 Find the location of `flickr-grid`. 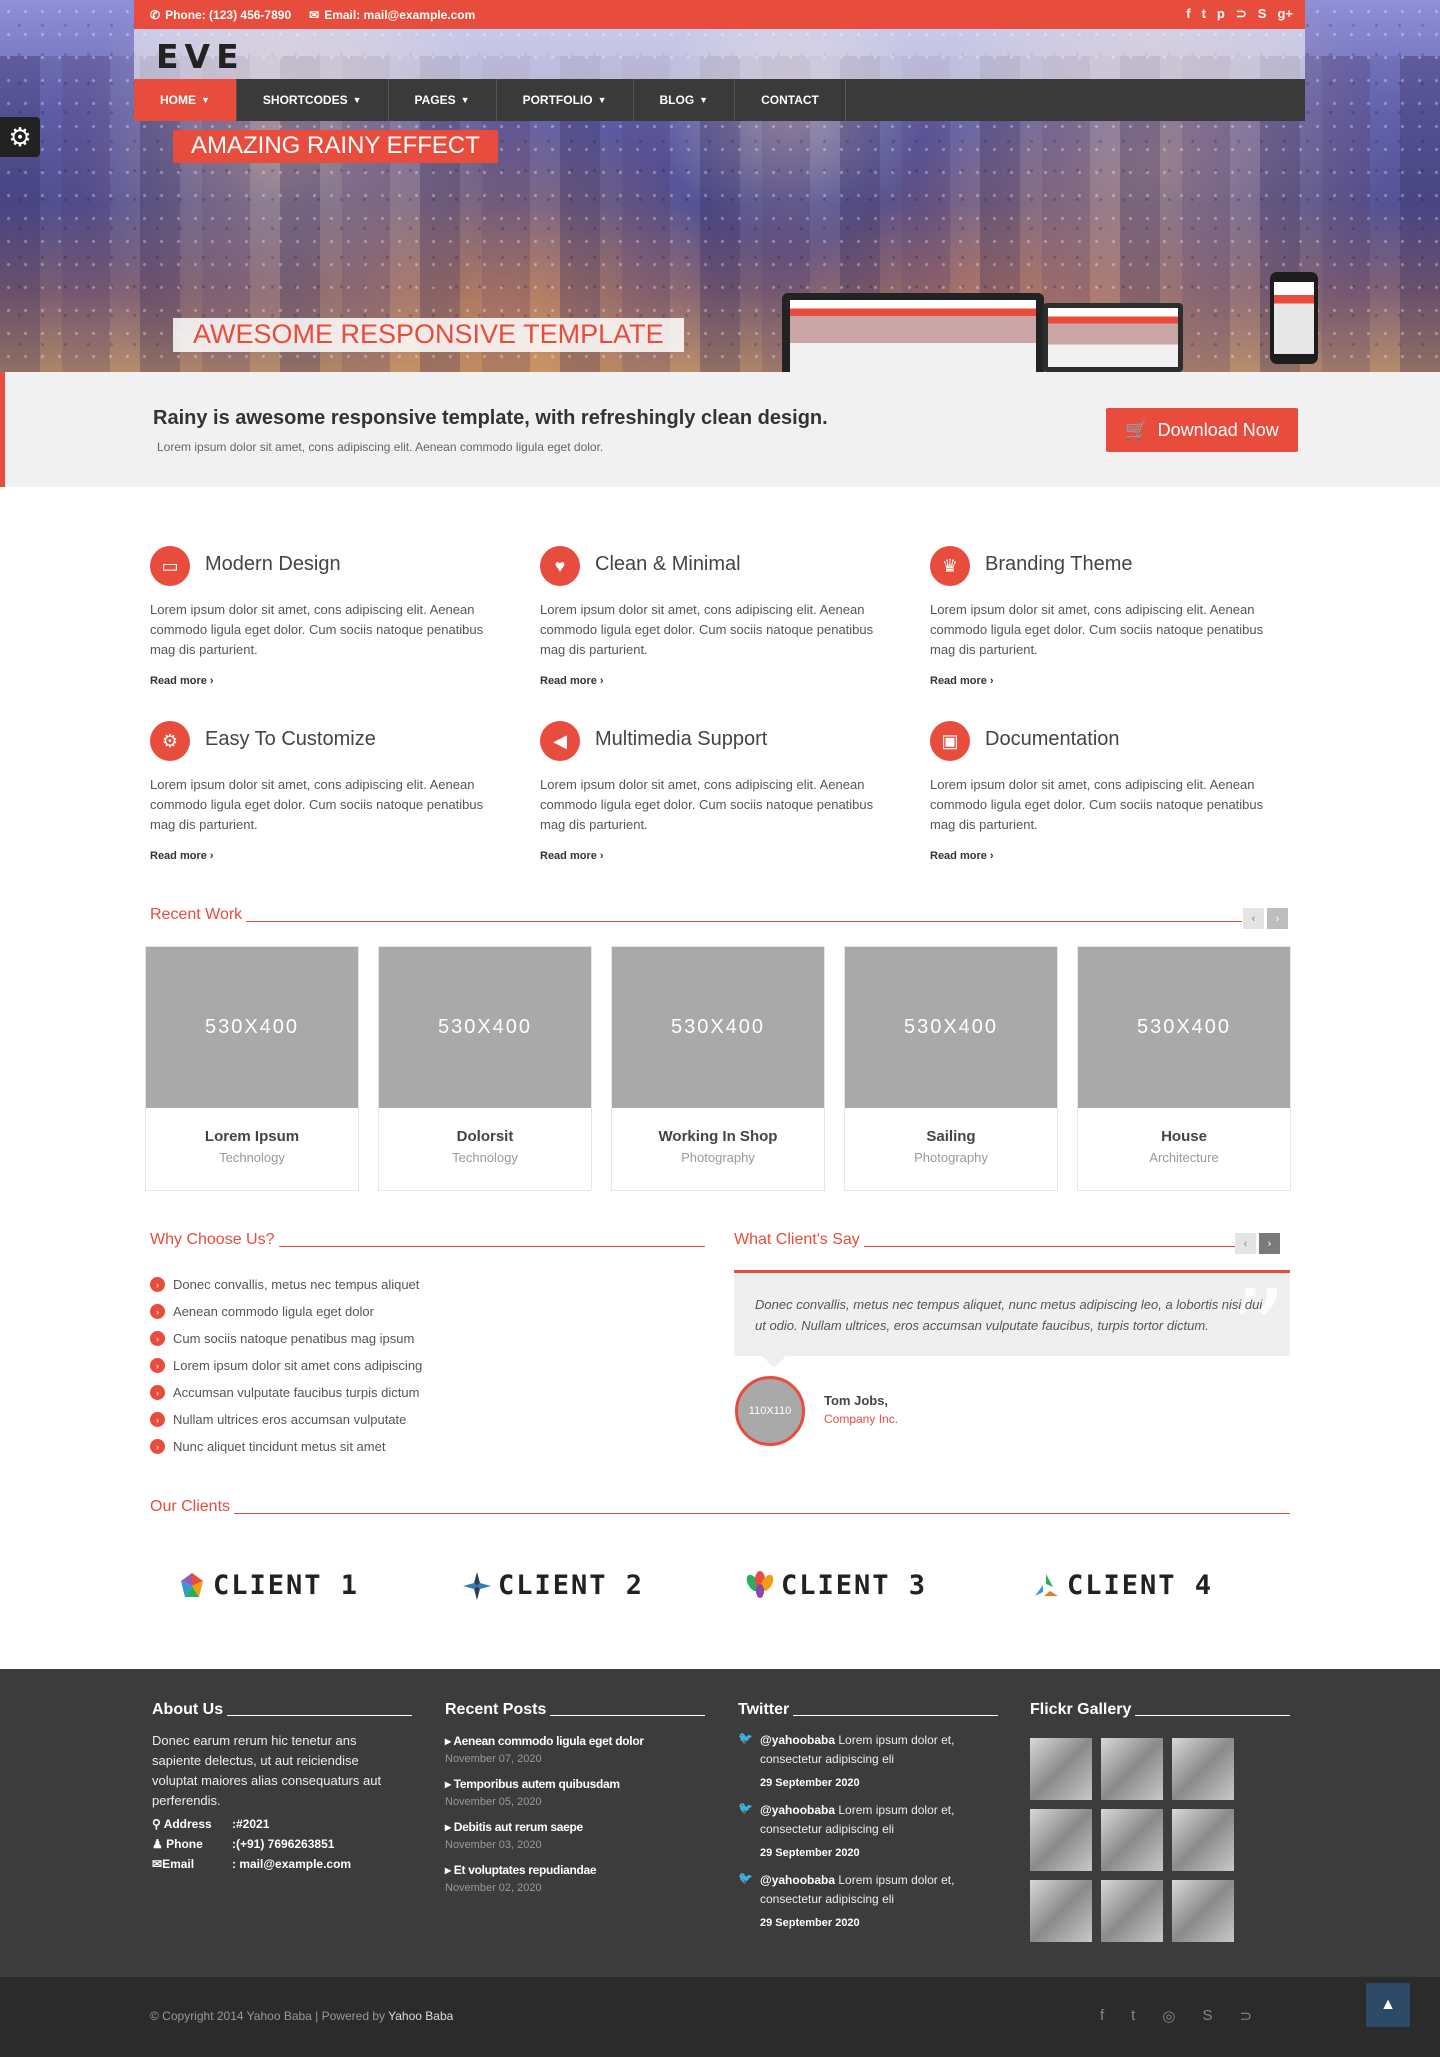

flickr-grid is located at coordinates (1160, 1840).